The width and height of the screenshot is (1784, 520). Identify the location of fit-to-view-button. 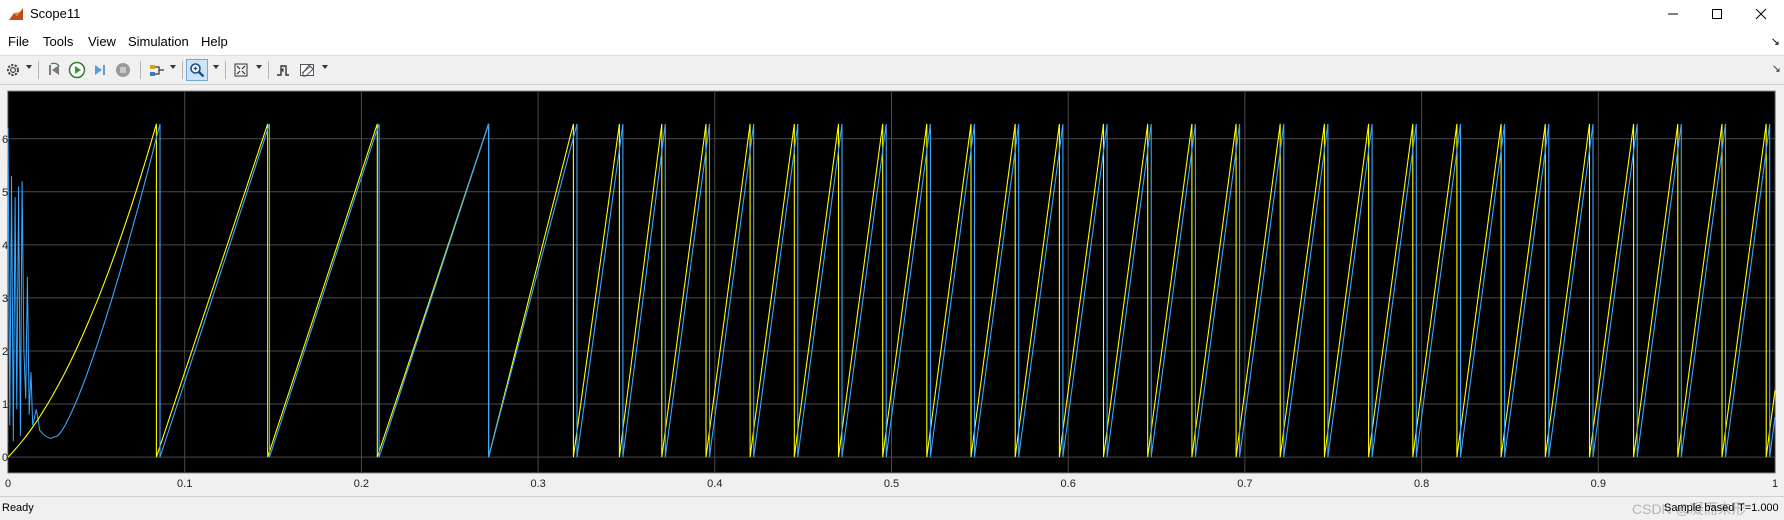
(241, 70).